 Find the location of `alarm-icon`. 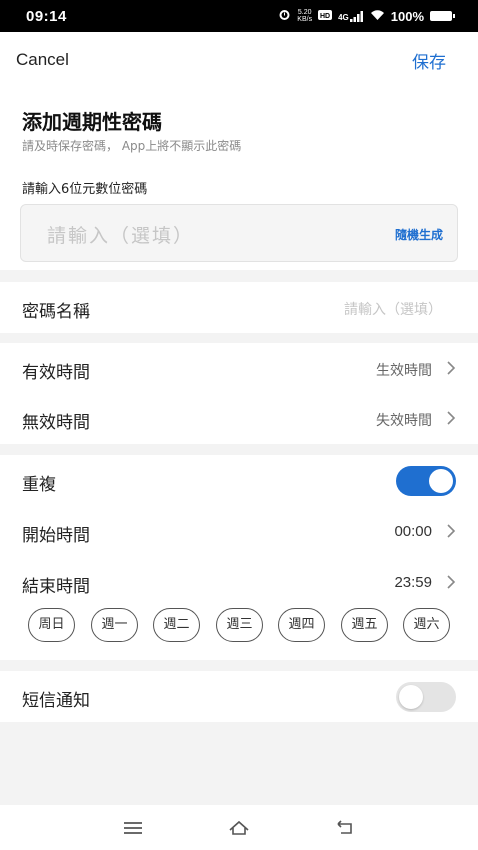

alarm-icon is located at coordinates (284, 16).